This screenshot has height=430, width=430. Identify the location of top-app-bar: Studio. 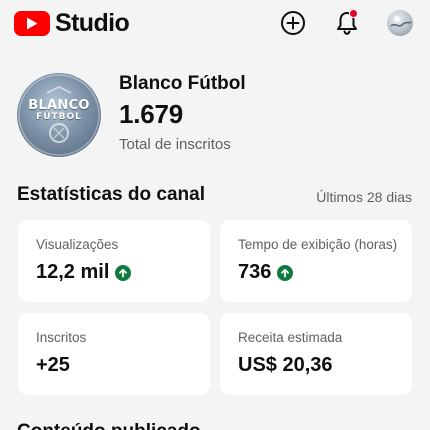
(215, 23).